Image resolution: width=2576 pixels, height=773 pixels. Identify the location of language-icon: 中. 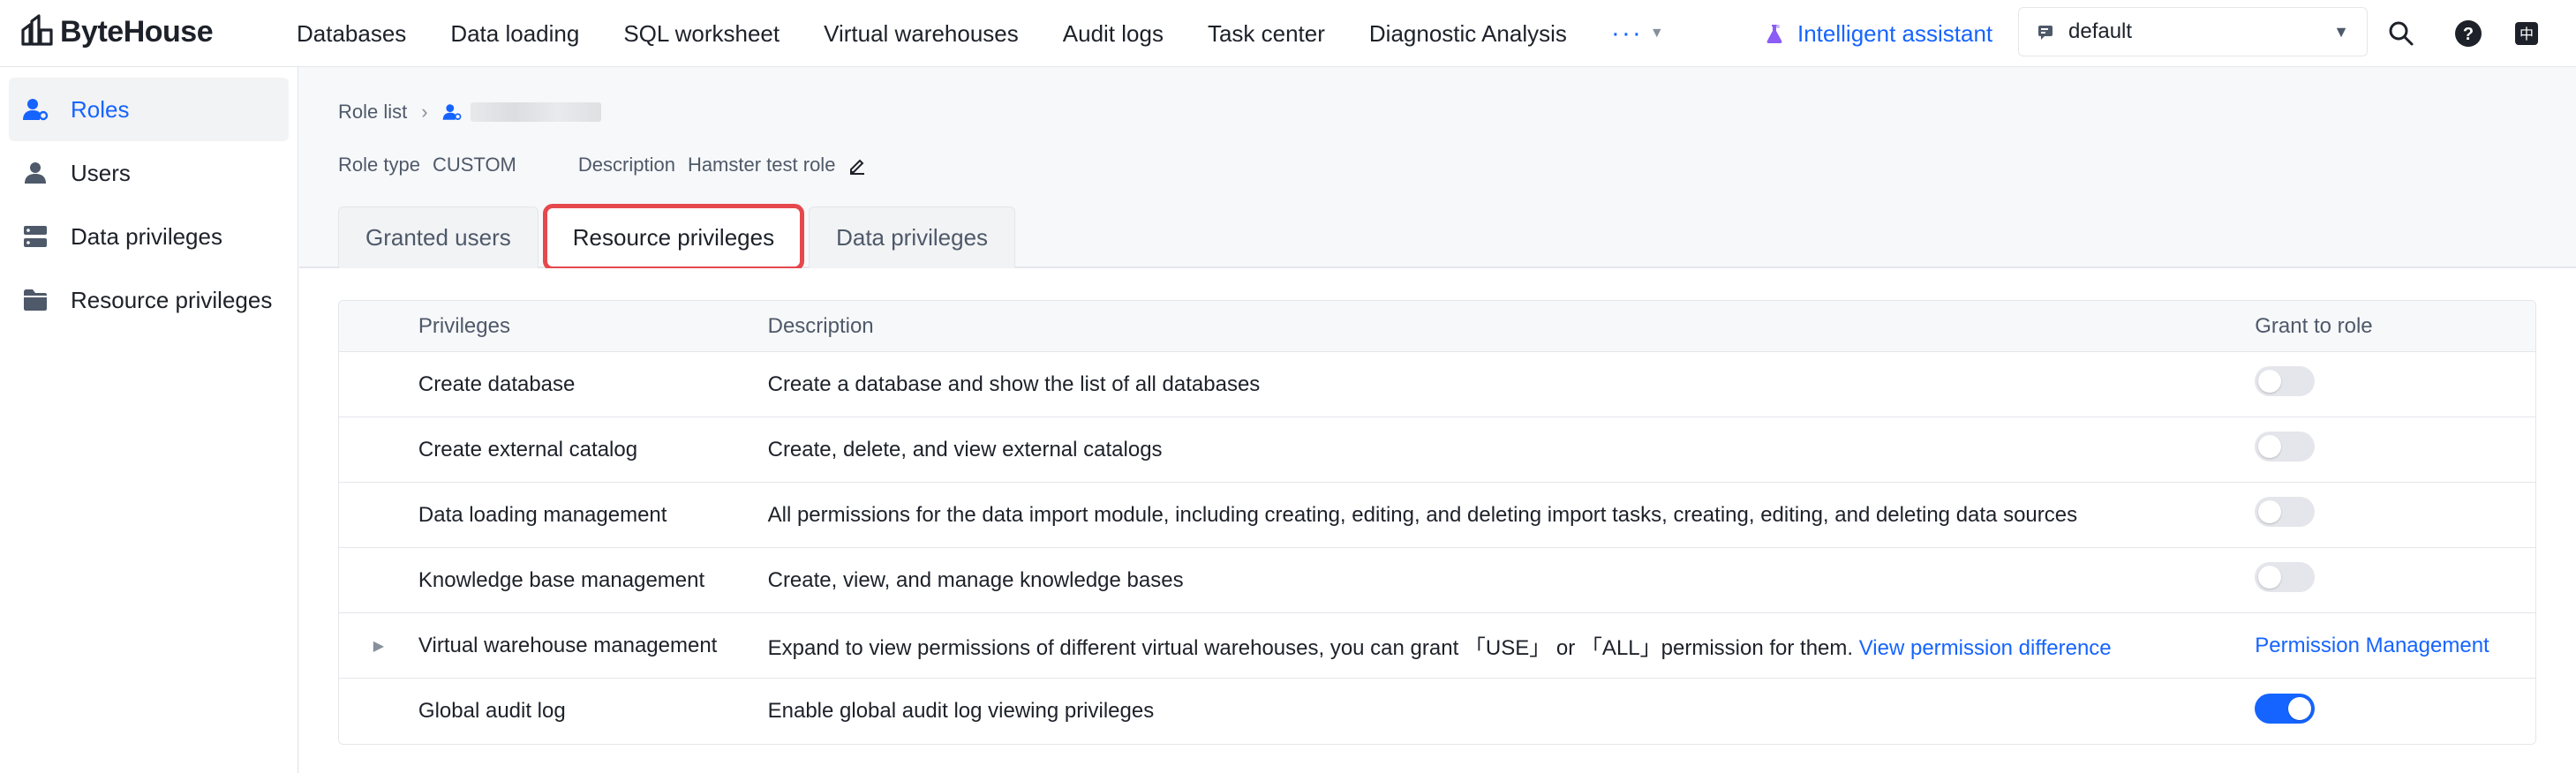
(2527, 34).